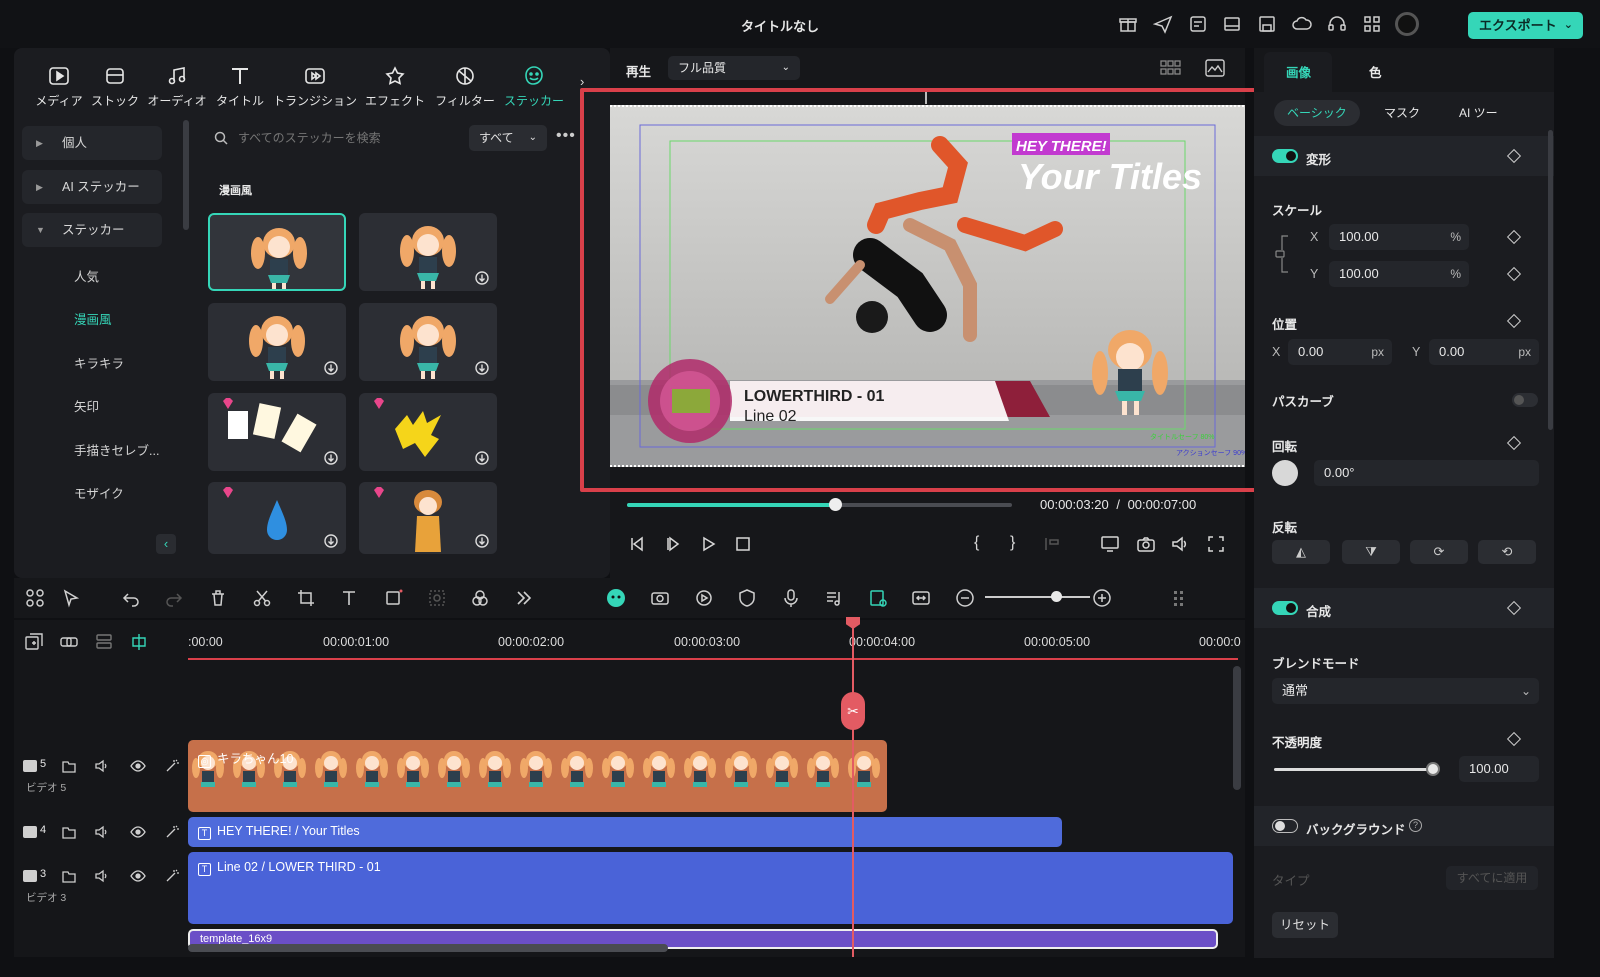 Image resolution: width=1600 pixels, height=977 pixels. What do you see at coordinates (1146, 544) in the screenshot?
I see `camera-icon` at bounding box center [1146, 544].